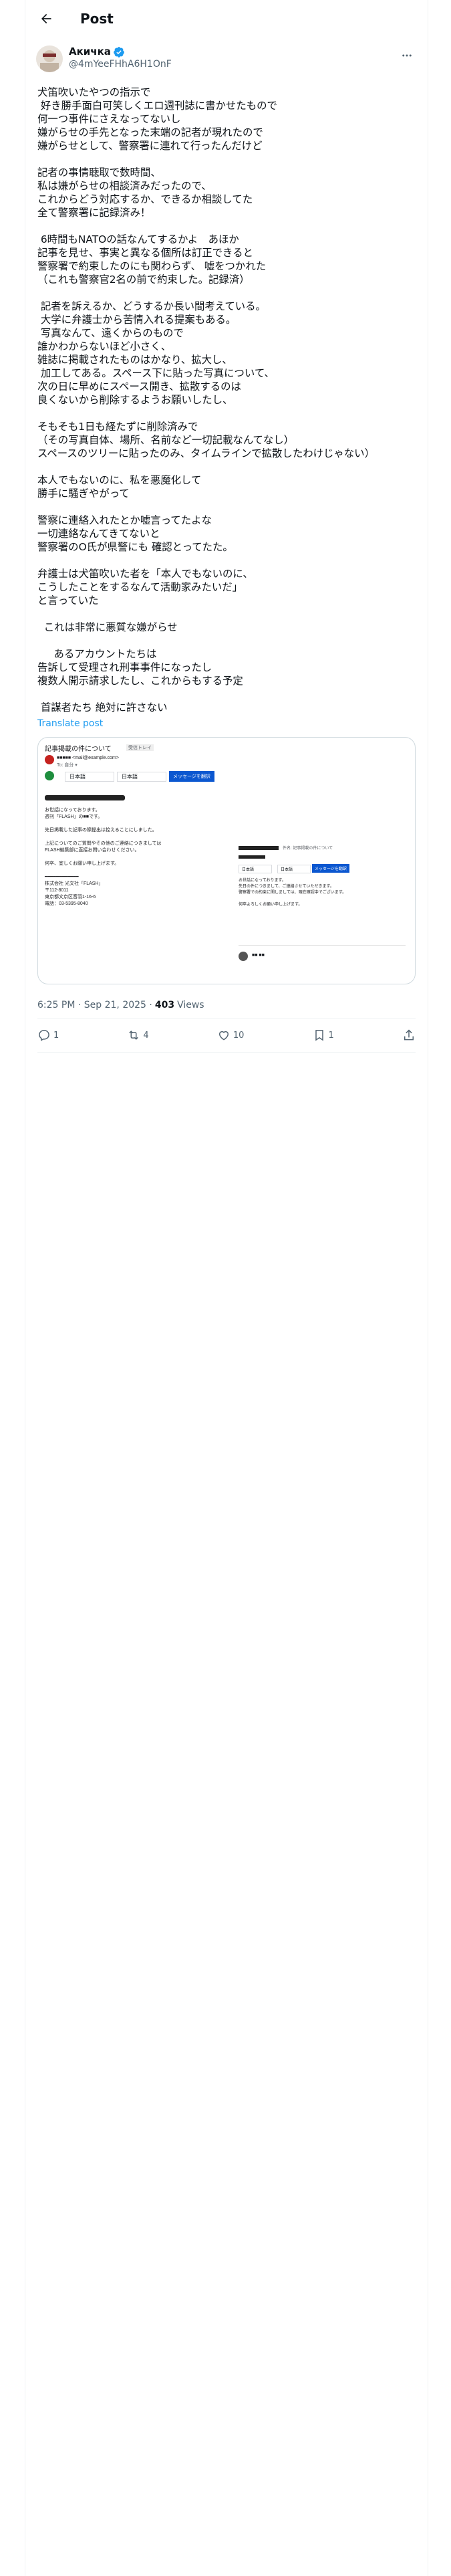  What do you see at coordinates (90, 51) in the screenshot?
I see `author-name: Акичка` at bounding box center [90, 51].